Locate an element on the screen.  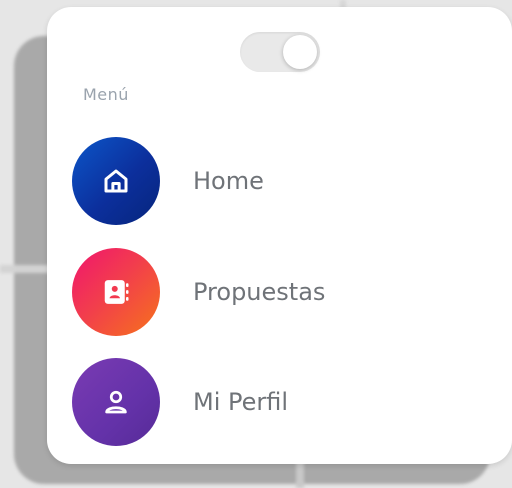
menu-item-mi-perfil: Mi Perfil is located at coordinates (262, 402).